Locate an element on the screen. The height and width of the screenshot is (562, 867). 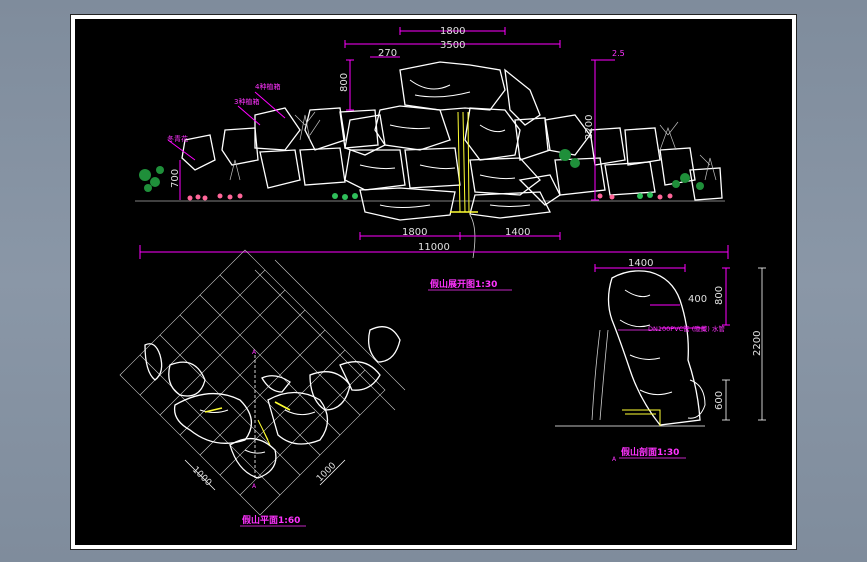
section-note: DN100PVC管 (隐藏) 水管 is located at coordinates (686, 328).